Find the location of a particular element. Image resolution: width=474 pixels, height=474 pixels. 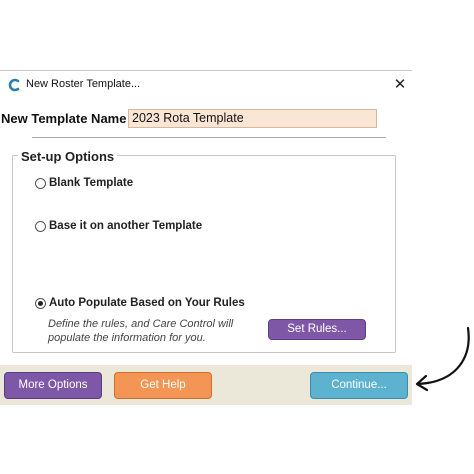

get-help-button: Get Help is located at coordinates (163, 385).